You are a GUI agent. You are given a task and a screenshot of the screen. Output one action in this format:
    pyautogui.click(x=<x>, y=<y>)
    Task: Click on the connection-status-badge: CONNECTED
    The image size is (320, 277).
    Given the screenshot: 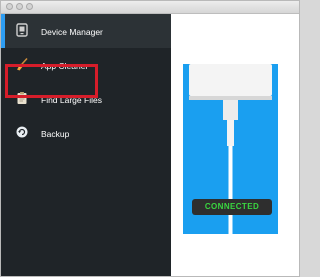 What is the action you would take?
    pyautogui.click(x=232, y=207)
    